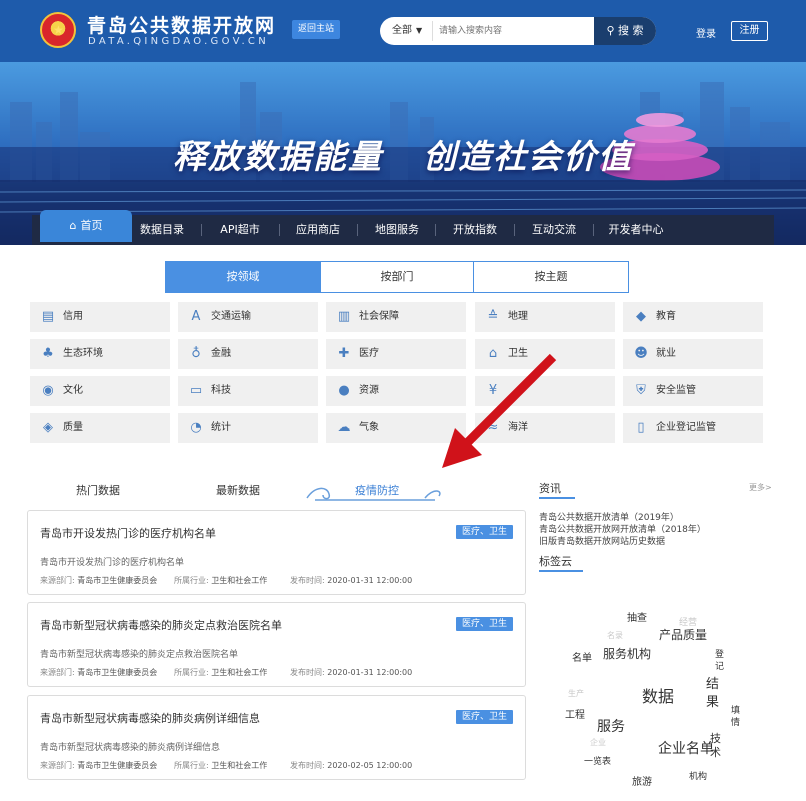 Image resolution: width=806 pixels, height=801 pixels. What do you see at coordinates (545, 354) in the screenshot?
I see `domain-item-health: ⌂ 卫生` at bounding box center [545, 354].